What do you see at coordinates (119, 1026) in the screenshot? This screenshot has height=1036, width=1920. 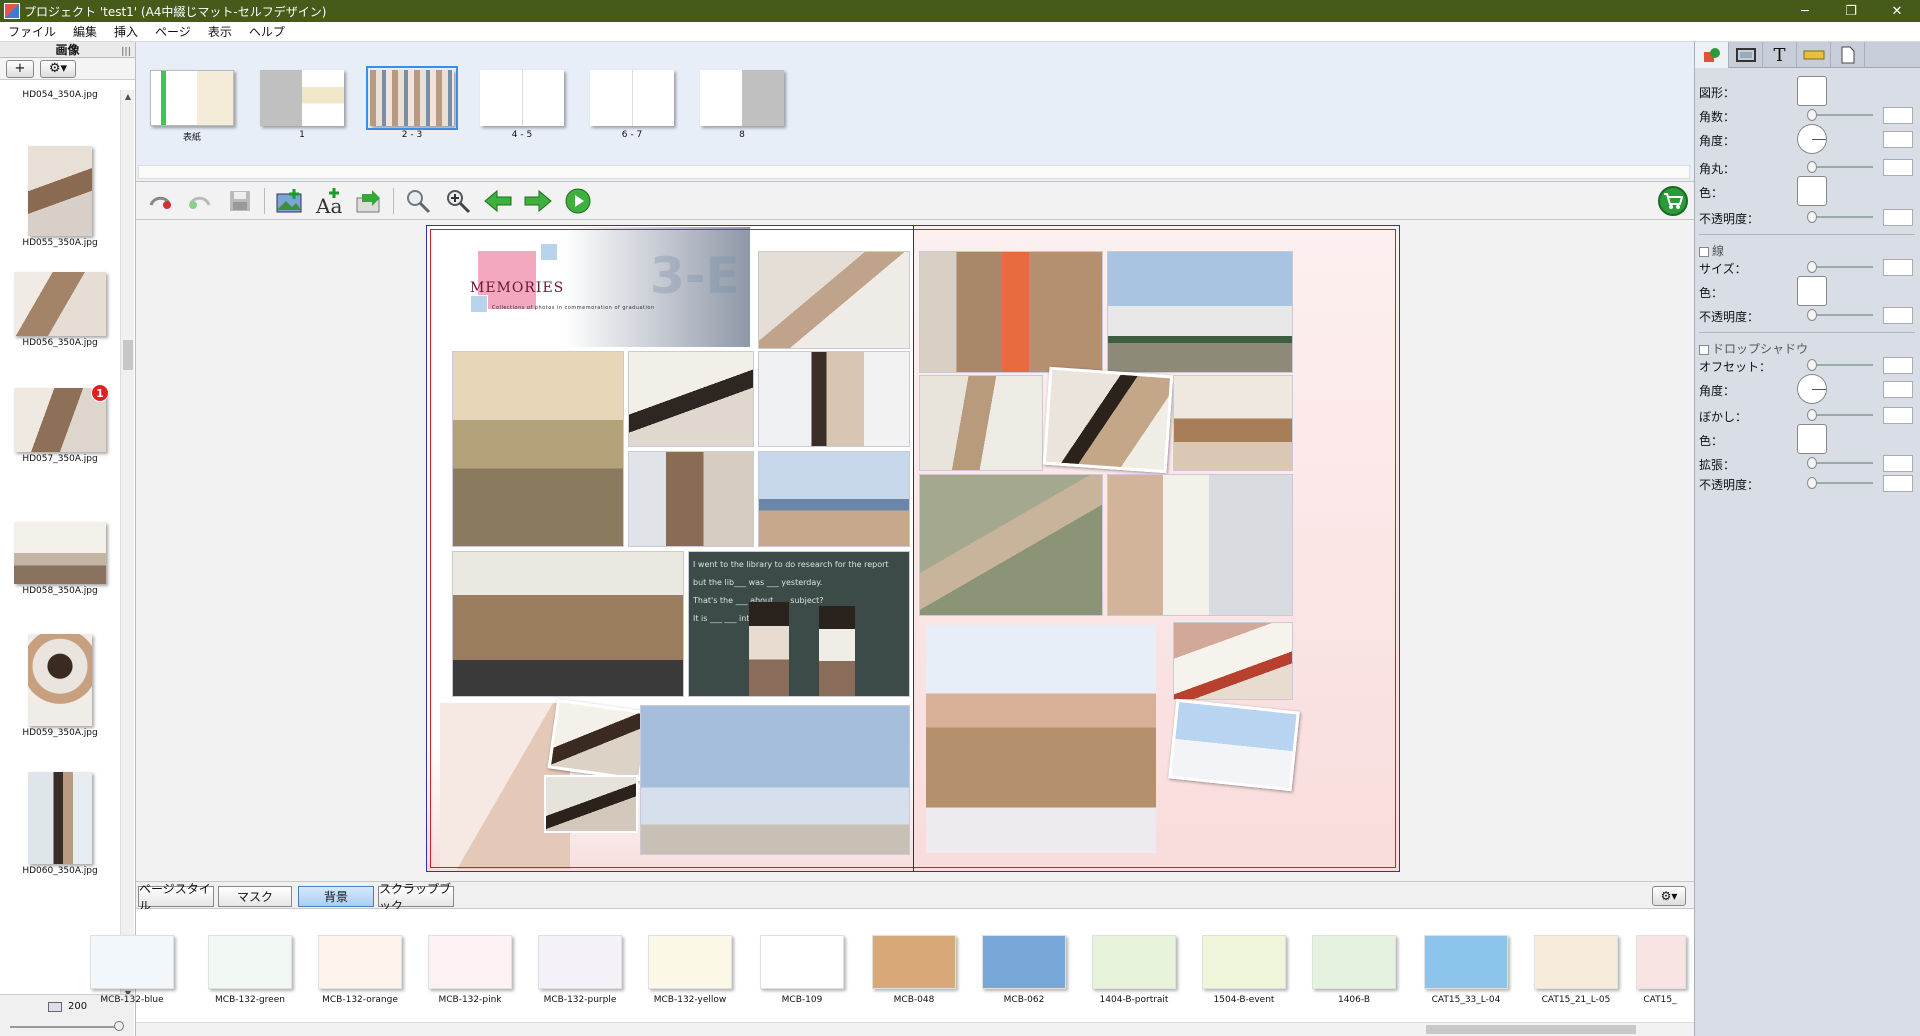 I see `zoom-slider-handle` at bounding box center [119, 1026].